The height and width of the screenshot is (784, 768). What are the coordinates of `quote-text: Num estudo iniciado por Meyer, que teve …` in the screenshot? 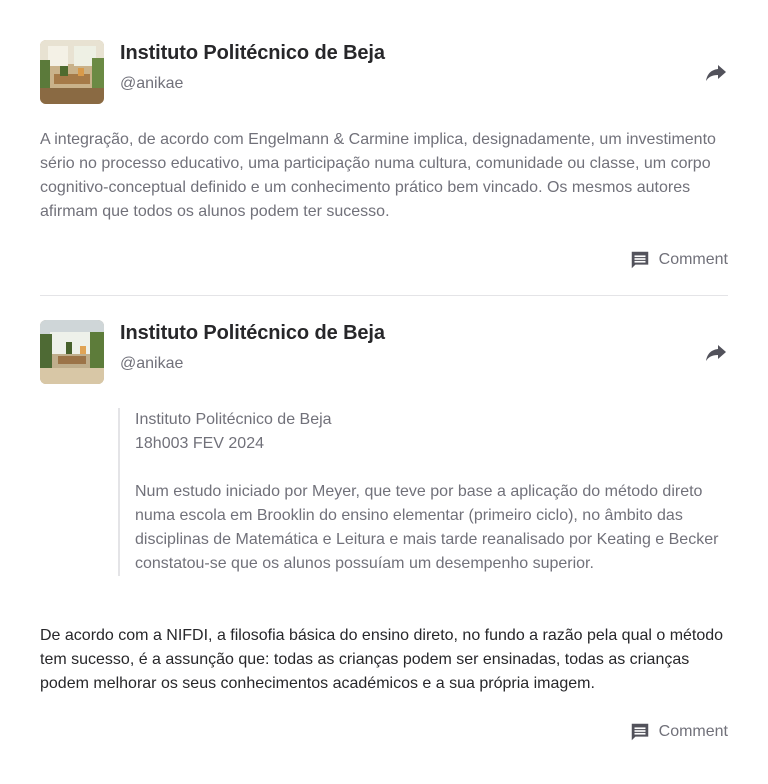 It's located at (427, 527).